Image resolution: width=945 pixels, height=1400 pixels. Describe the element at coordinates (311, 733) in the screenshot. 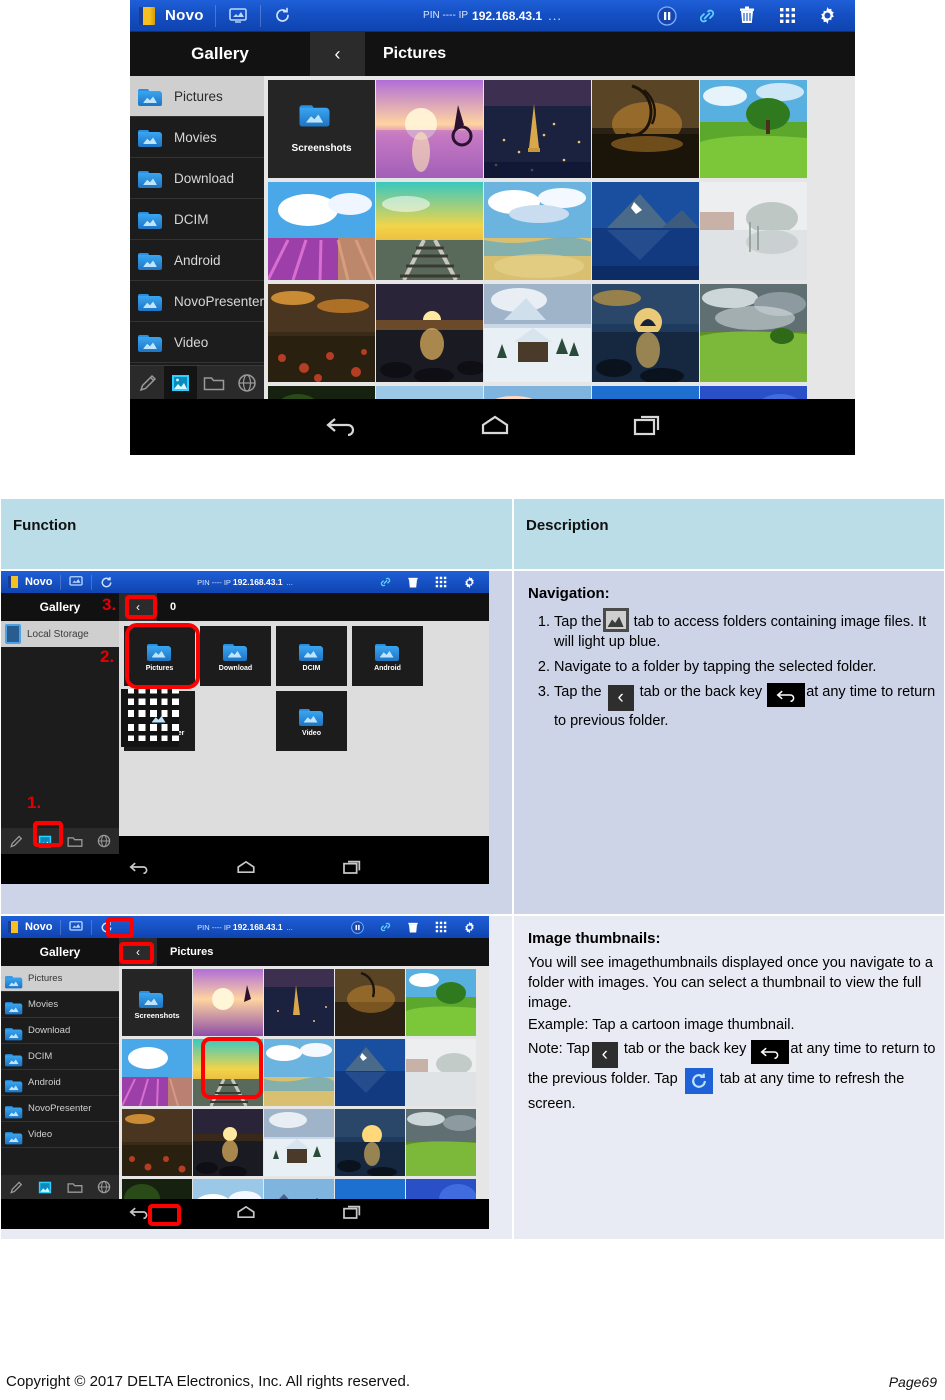

I see `folder-tile-label: Video` at that location.